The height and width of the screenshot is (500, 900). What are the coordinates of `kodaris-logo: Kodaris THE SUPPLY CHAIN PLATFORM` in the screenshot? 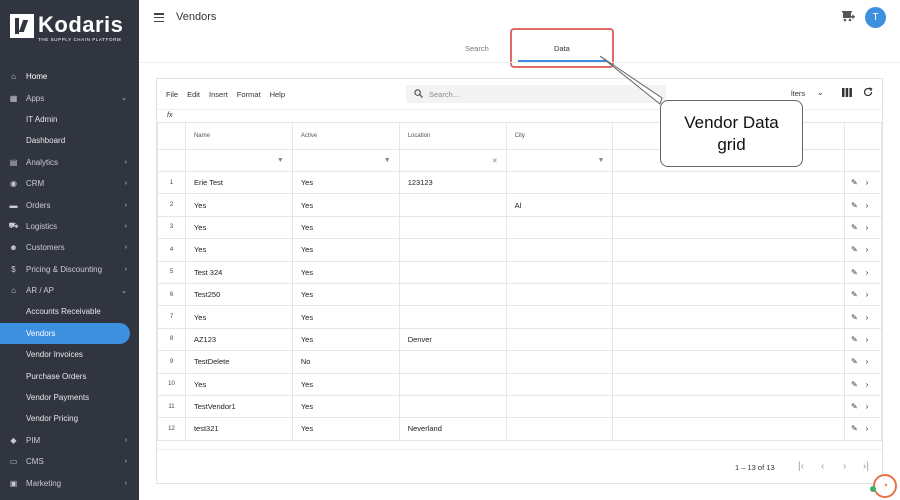 It's located at (66, 28).